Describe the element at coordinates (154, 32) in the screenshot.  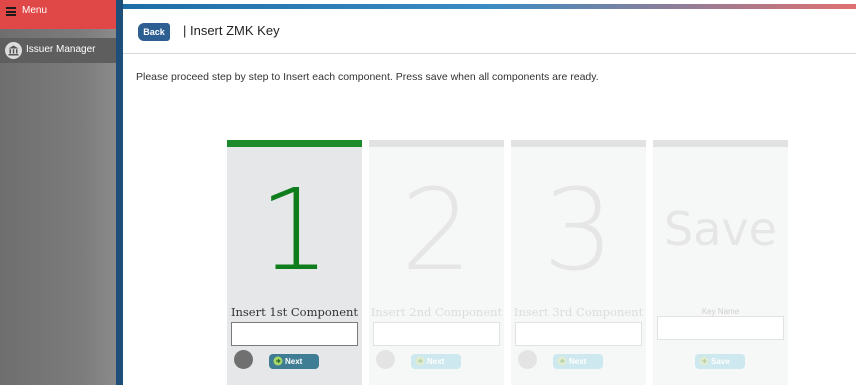
I see `back-button: Back` at that location.